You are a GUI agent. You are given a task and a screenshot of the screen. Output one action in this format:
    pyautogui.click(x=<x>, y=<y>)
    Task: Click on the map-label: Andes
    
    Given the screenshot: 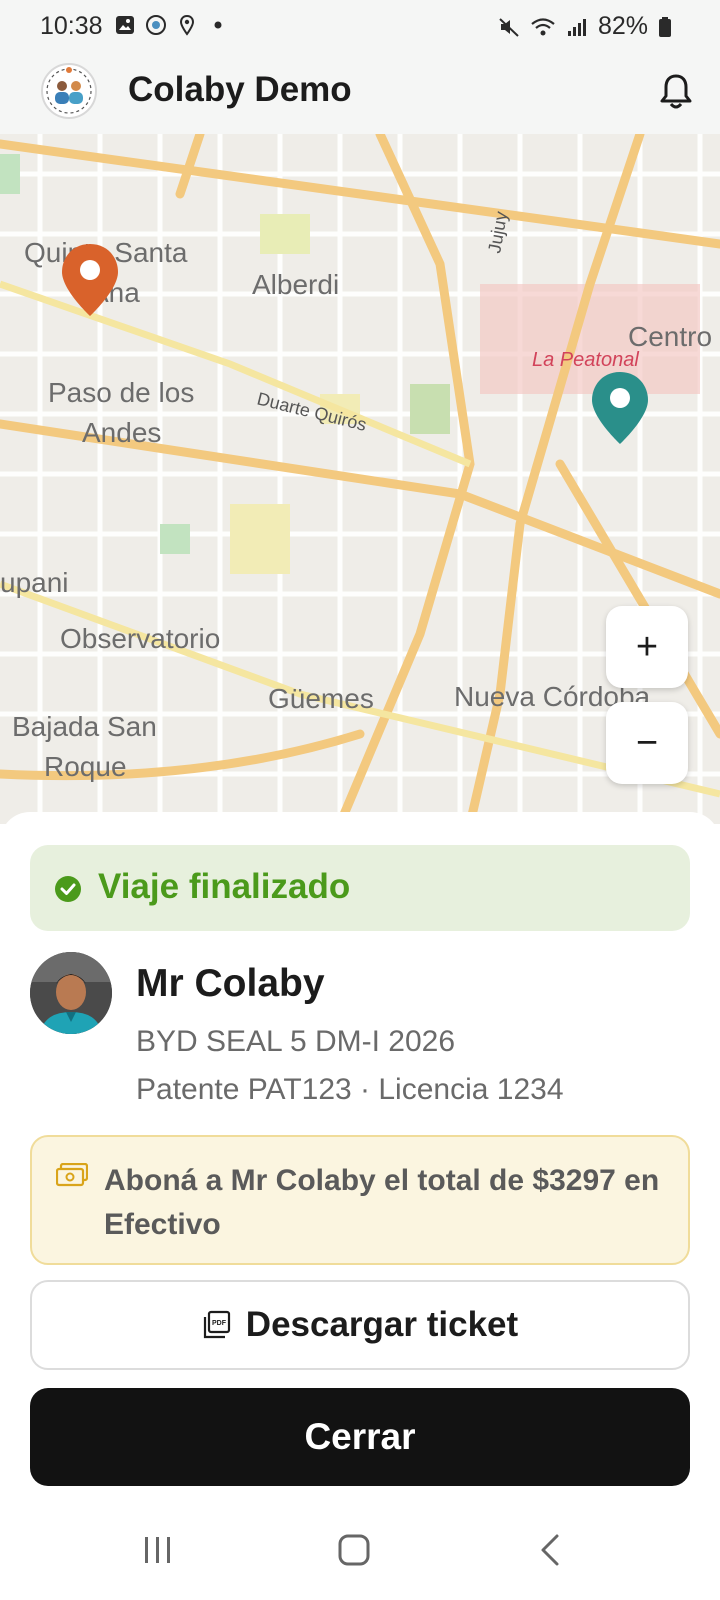 What is the action you would take?
    pyautogui.click(x=121, y=432)
    